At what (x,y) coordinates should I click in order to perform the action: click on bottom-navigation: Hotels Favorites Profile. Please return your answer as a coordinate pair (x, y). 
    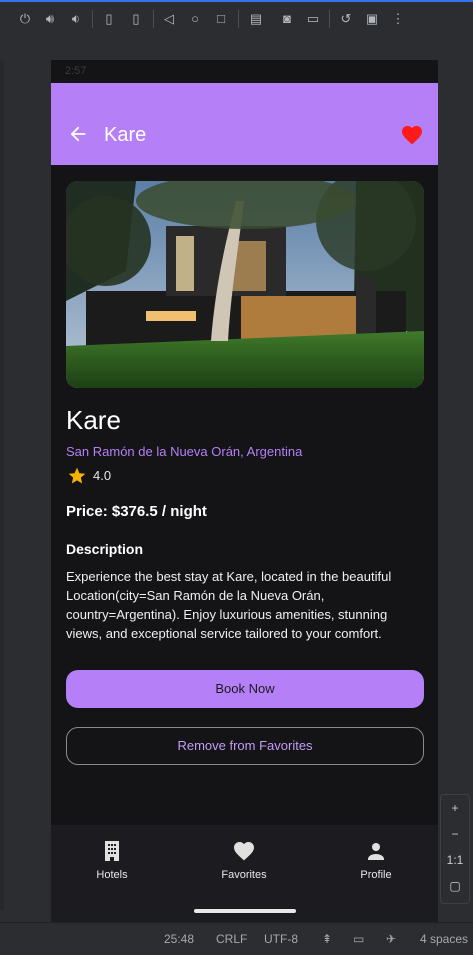
    Looking at the image, I should click on (244, 873).